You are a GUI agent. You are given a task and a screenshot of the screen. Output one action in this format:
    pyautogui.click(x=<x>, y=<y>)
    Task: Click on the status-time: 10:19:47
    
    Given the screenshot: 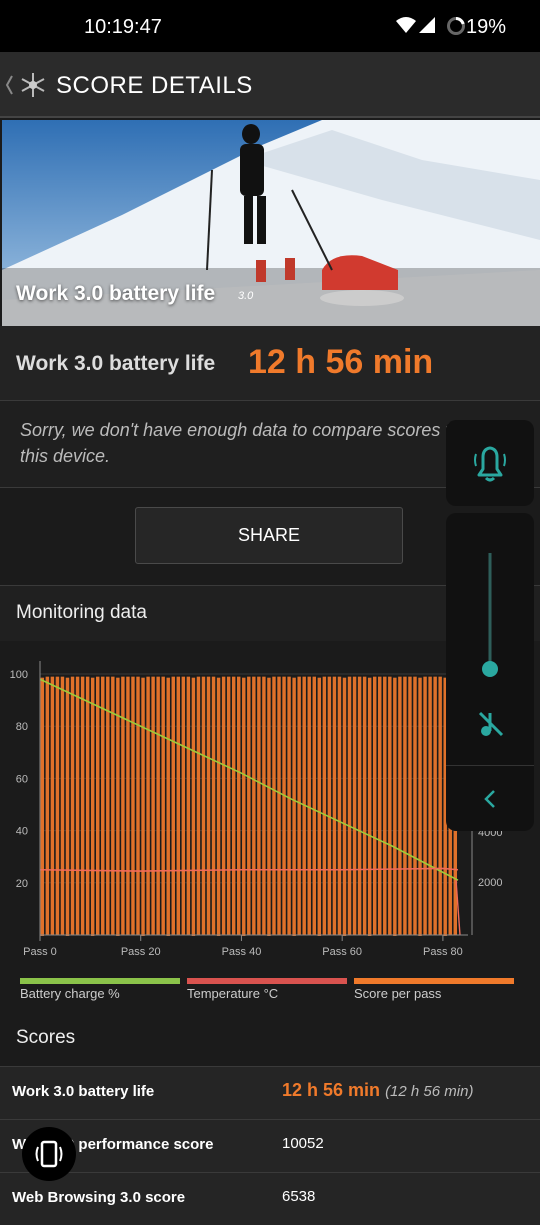 What is the action you would take?
    pyautogui.click(x=123, y=27)
    